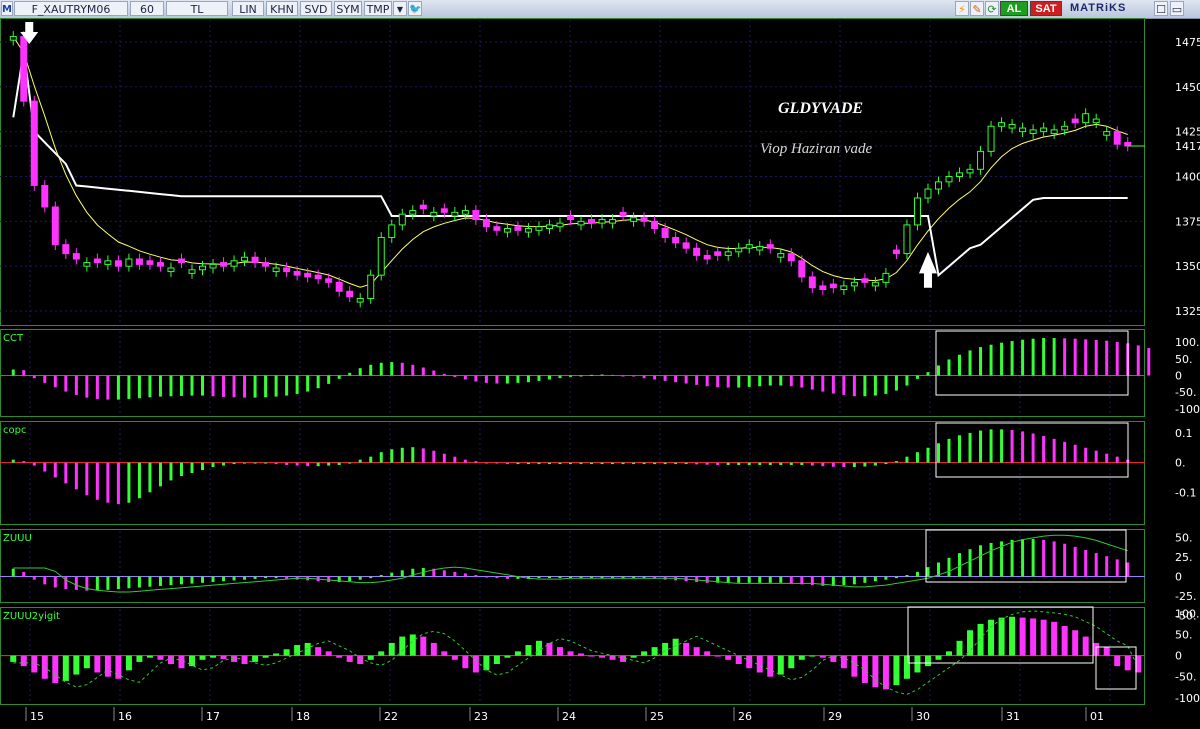  Describe the element at coordinates (1187, 42) in the screenshot. I see `price-tick-label: 1475.` at that location.